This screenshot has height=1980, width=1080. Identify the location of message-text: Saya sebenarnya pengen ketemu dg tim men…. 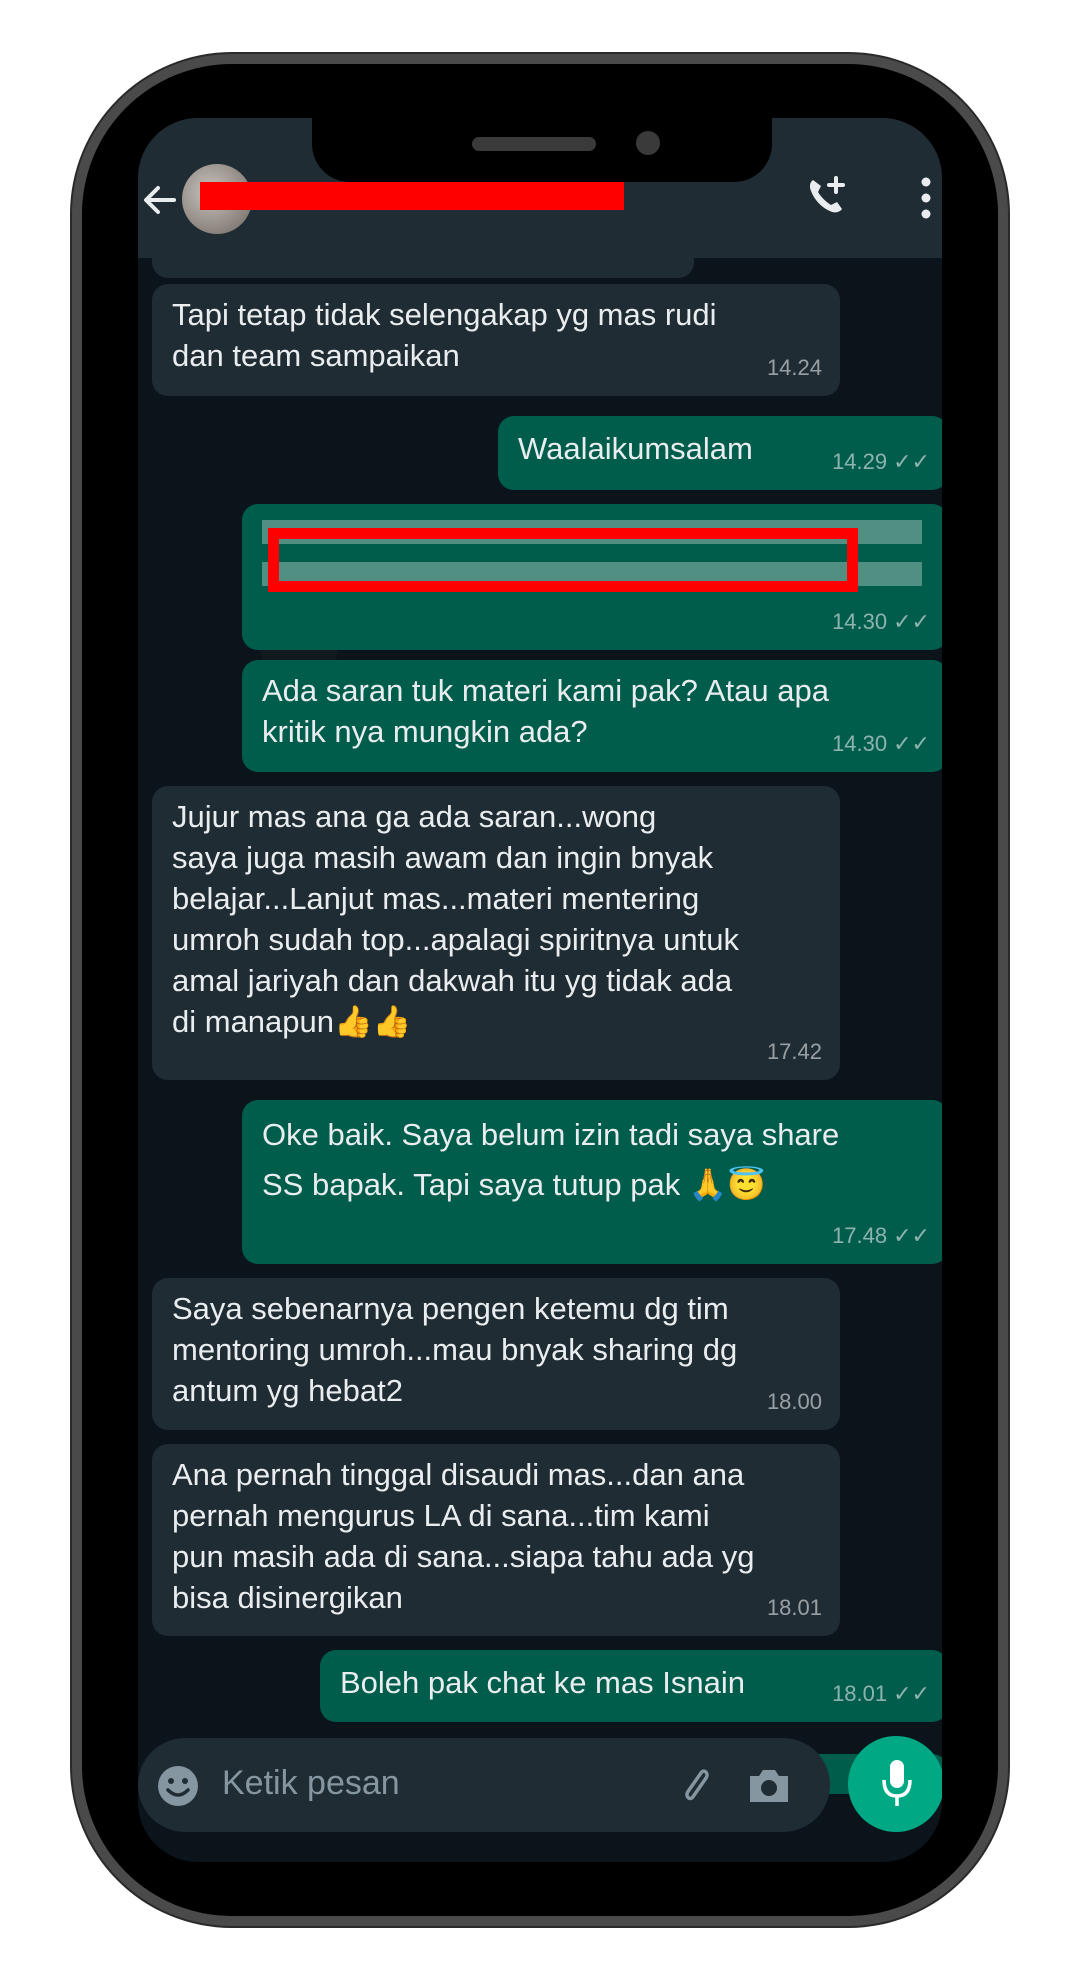
(455, 1349).